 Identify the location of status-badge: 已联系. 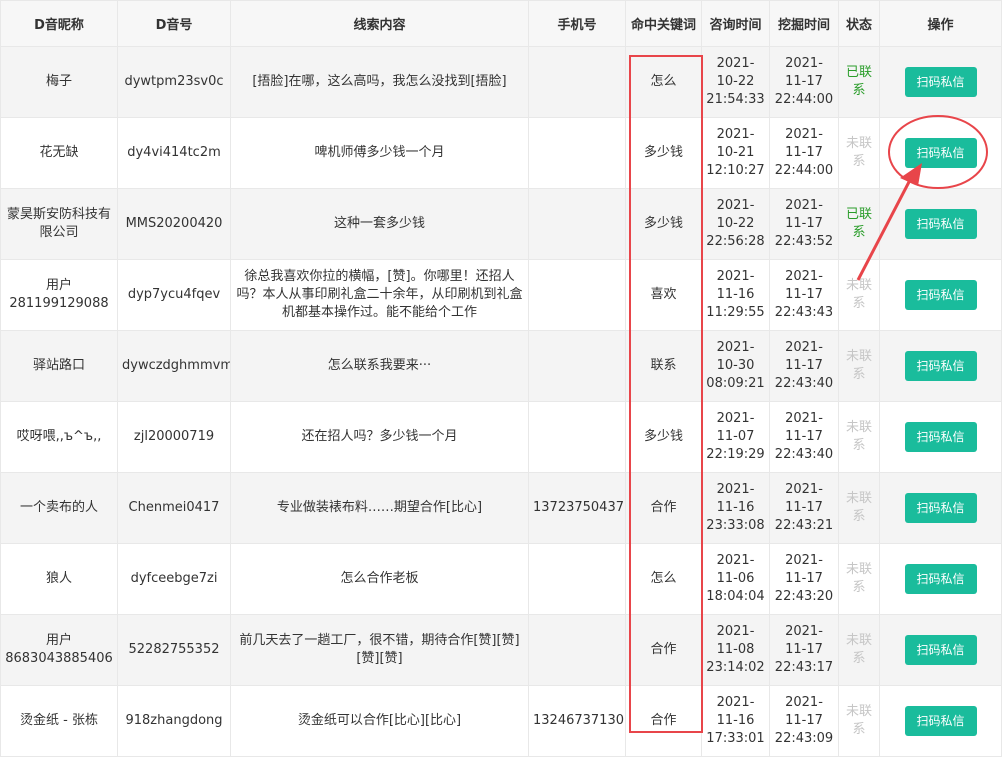
(858, 81).